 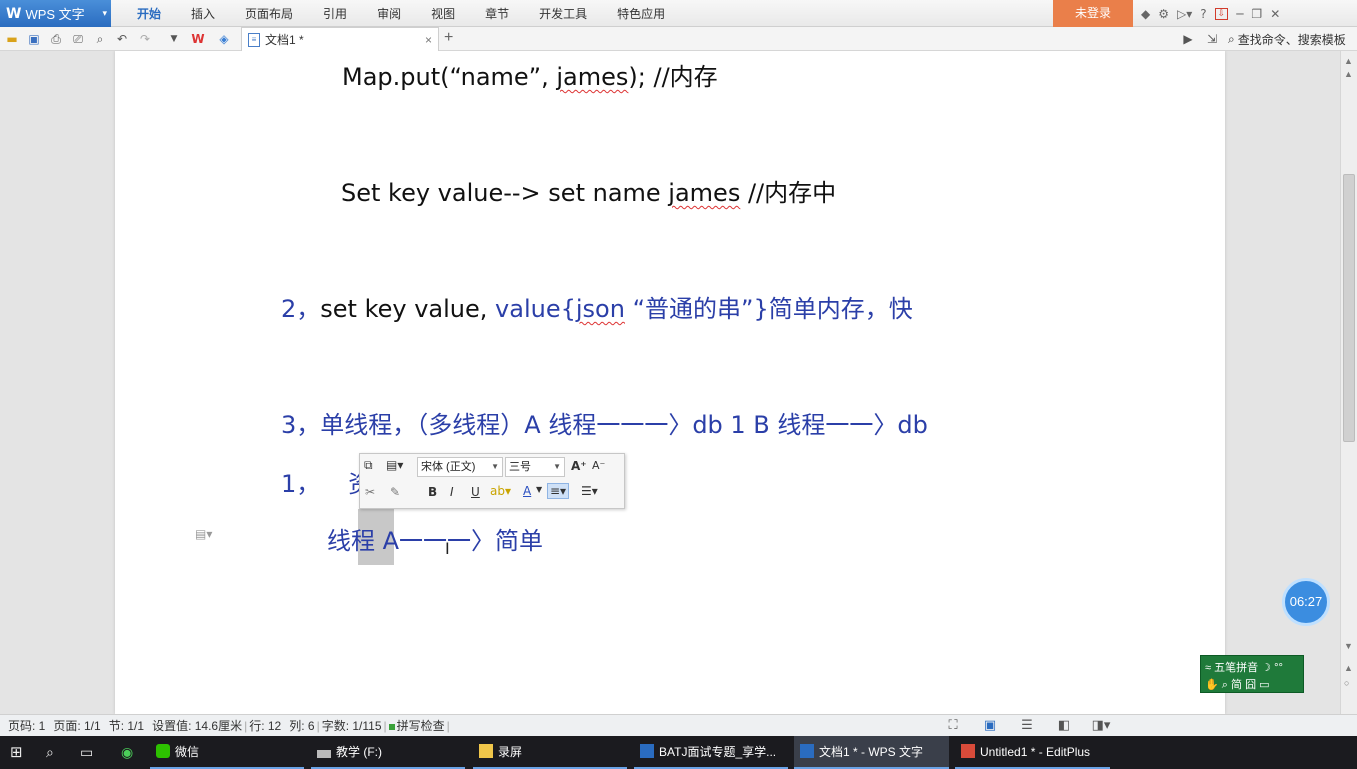 I want to click on feedback-icon: ▷▾, so click(x=1184, y=14).